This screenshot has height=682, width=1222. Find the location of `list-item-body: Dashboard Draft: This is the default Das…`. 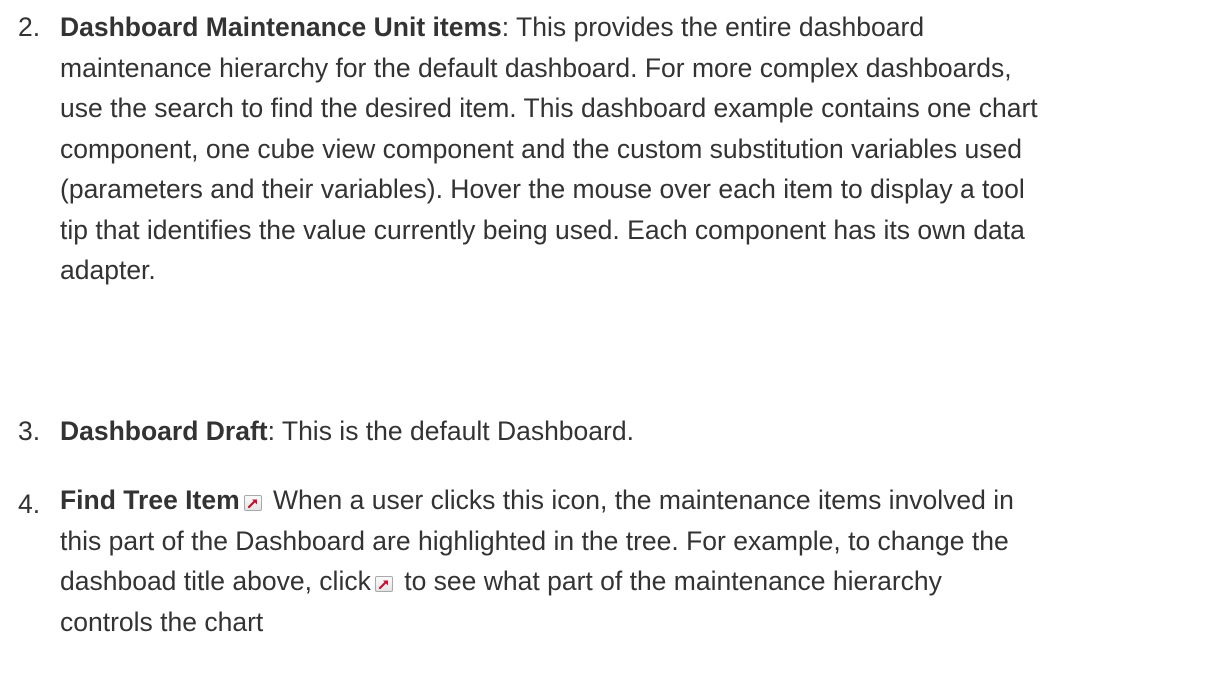

list-item-body: Dashboard Draft: This is the default Das… is located at coordinates (639, 431).